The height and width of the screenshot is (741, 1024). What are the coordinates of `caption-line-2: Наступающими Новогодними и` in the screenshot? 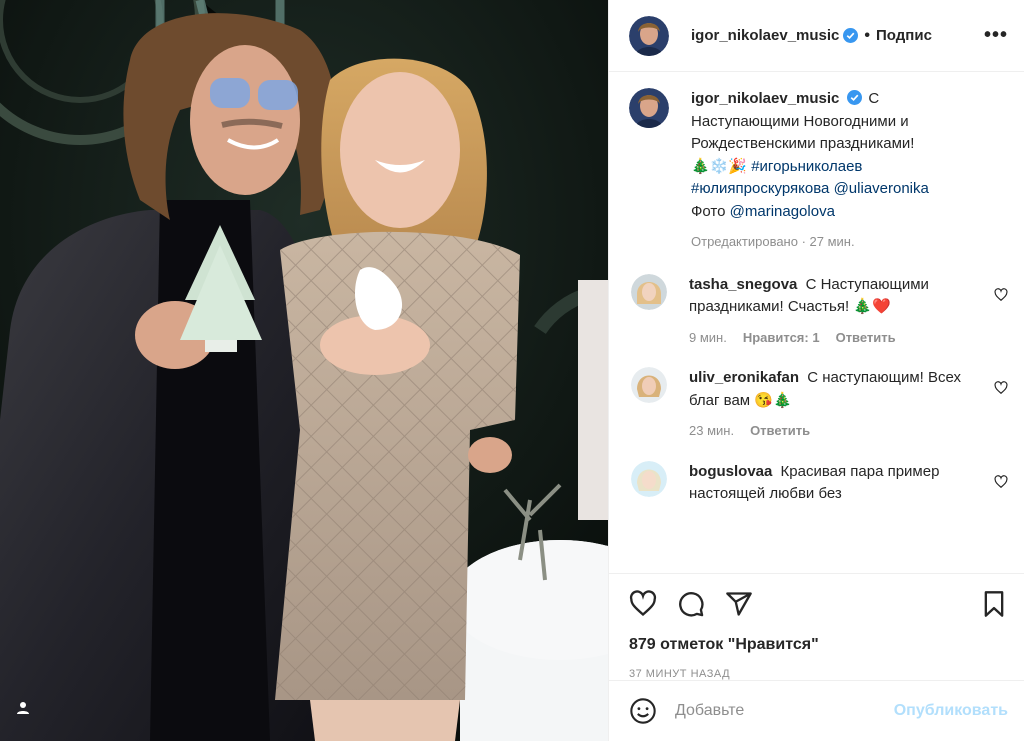 It's located at (800, 121).